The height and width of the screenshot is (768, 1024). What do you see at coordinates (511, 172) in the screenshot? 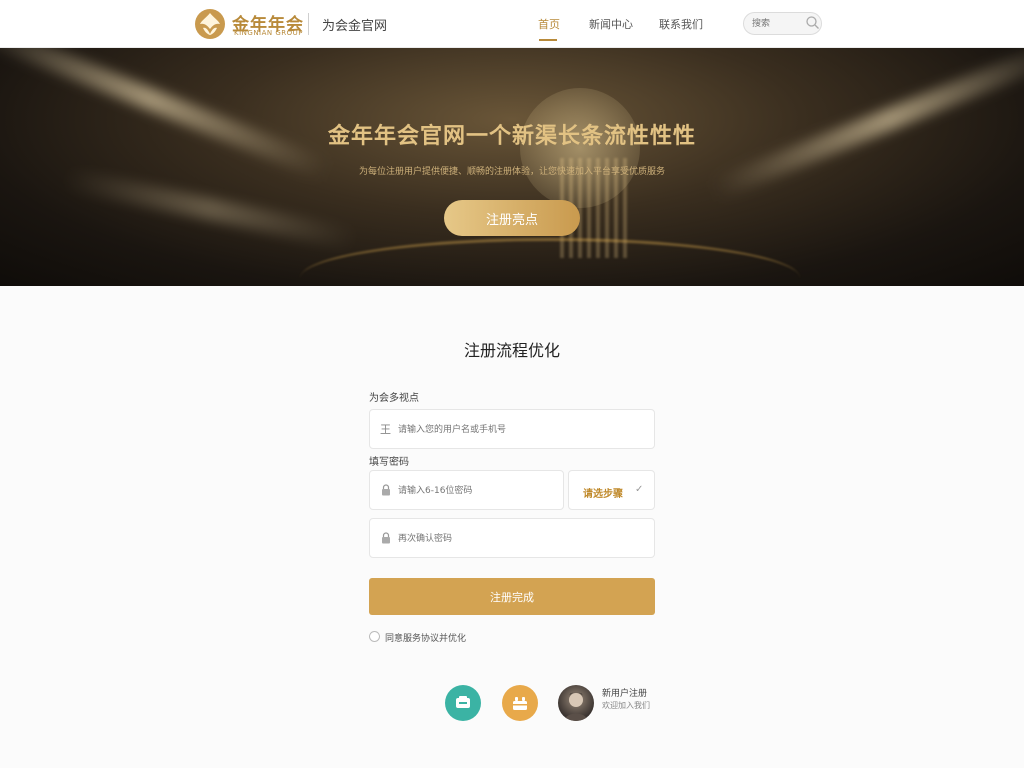
I see `hero-subtitle: 为每位注册用户提供便捷、顺畅的注册体验，让您快速加入平台享受优质服务` at bounding box center [511, 172].